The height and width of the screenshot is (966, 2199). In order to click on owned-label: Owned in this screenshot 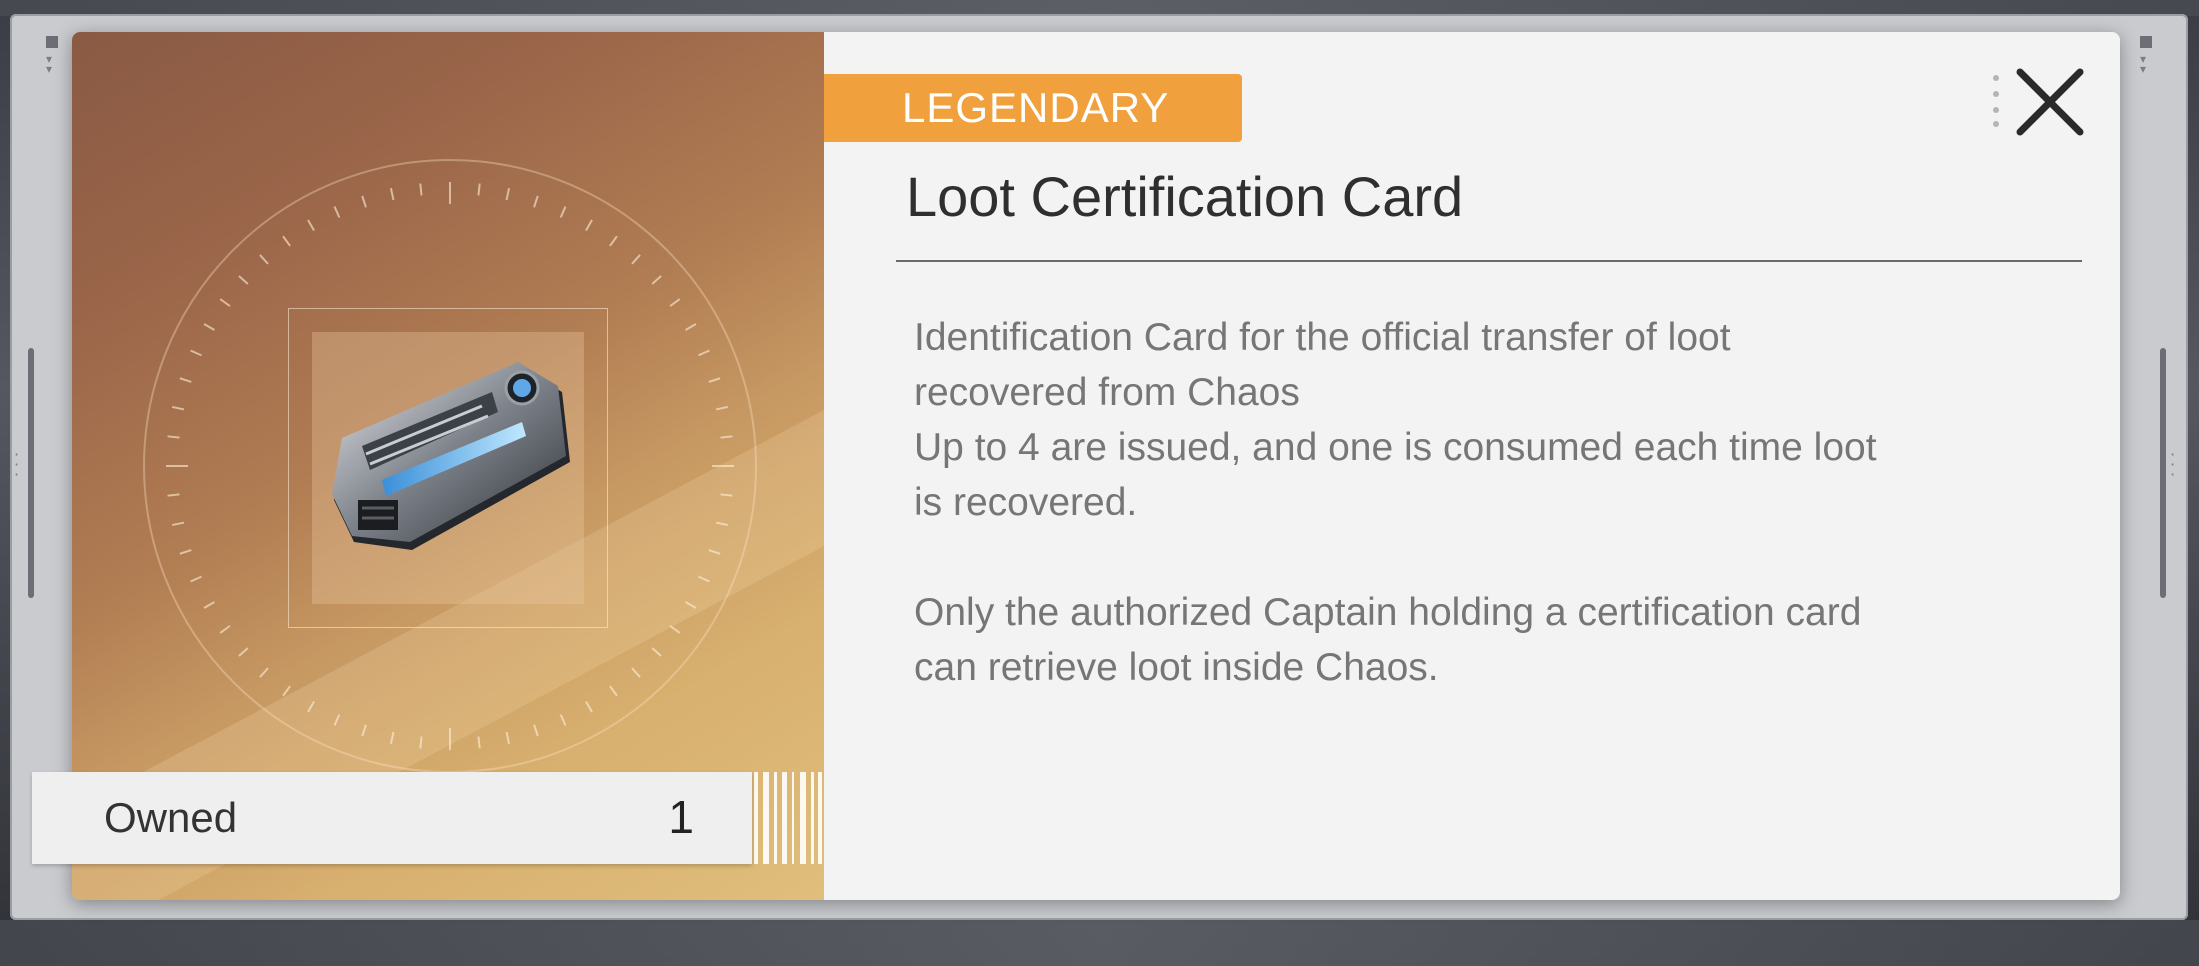, I will do `click(171, 817)`.